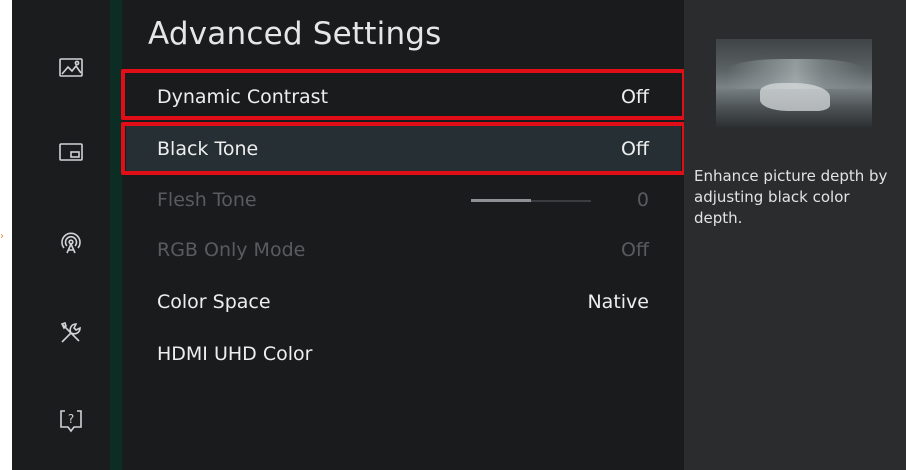  What do you see at coordinates (403, 354) in the screenshot?
I see `row-hdmi-uhd-color: HDMI UHD Color` at bounding box center [403, 354].